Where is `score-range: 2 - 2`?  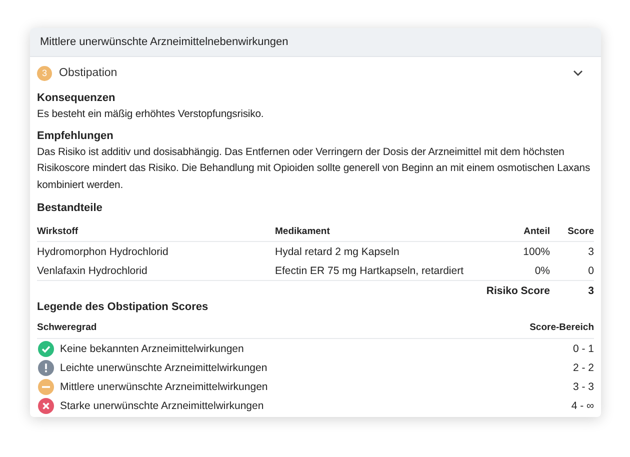 score-range: 2 - 2 is located at coordinates (583, 368).